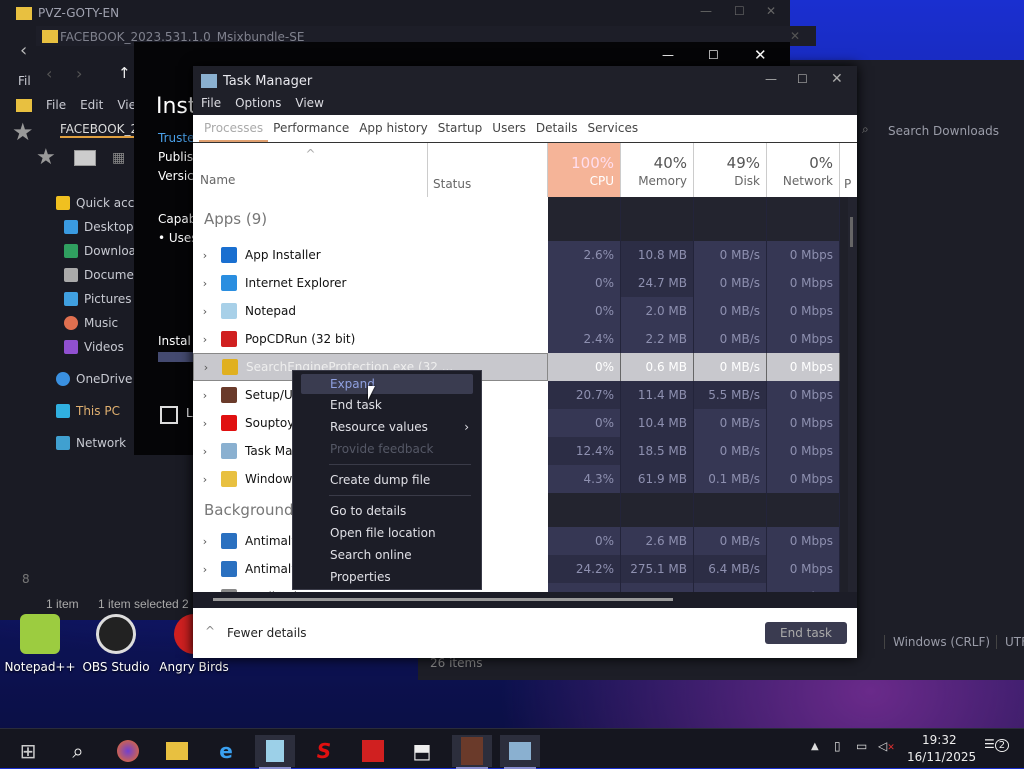  I want to click on process-row: ›Applicati0%2.2 MB0 MB/s0 Mbps, so click(516, 587).